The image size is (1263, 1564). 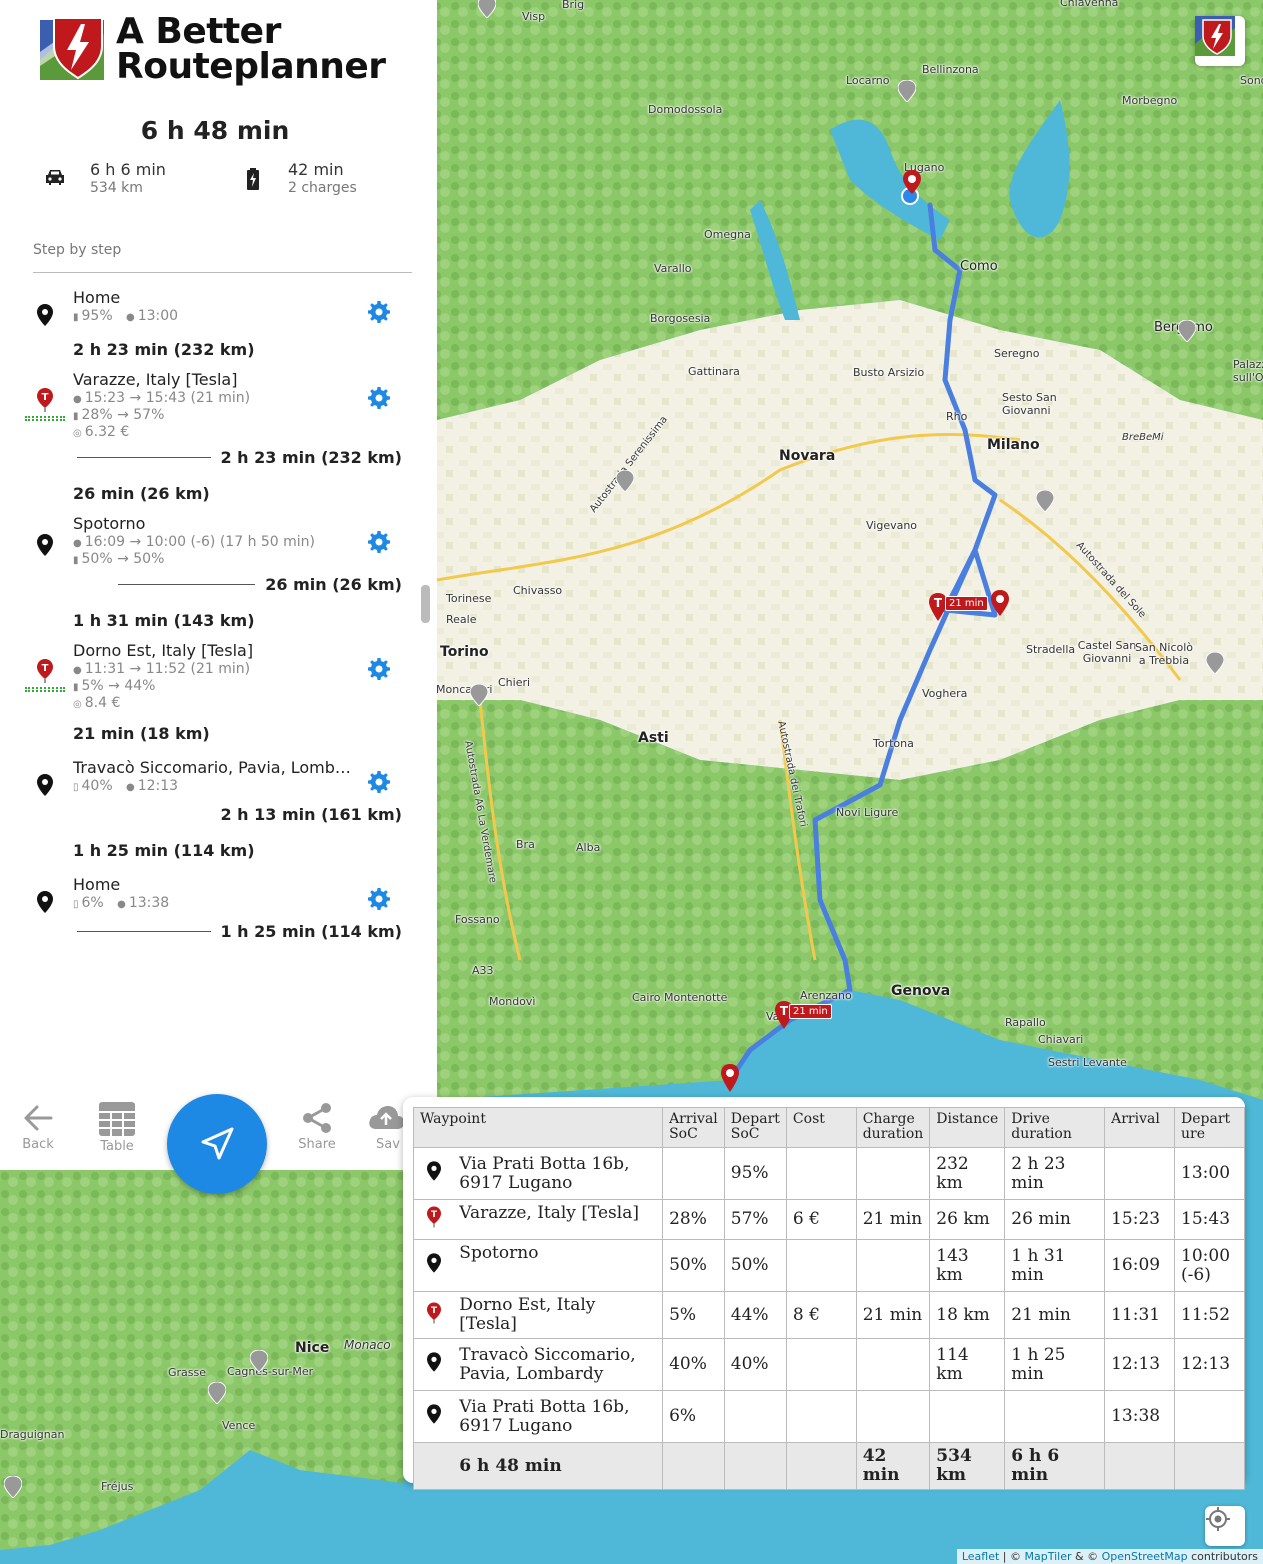 I want to click on map-label: Fréjus, so click(x=117, y=1486).